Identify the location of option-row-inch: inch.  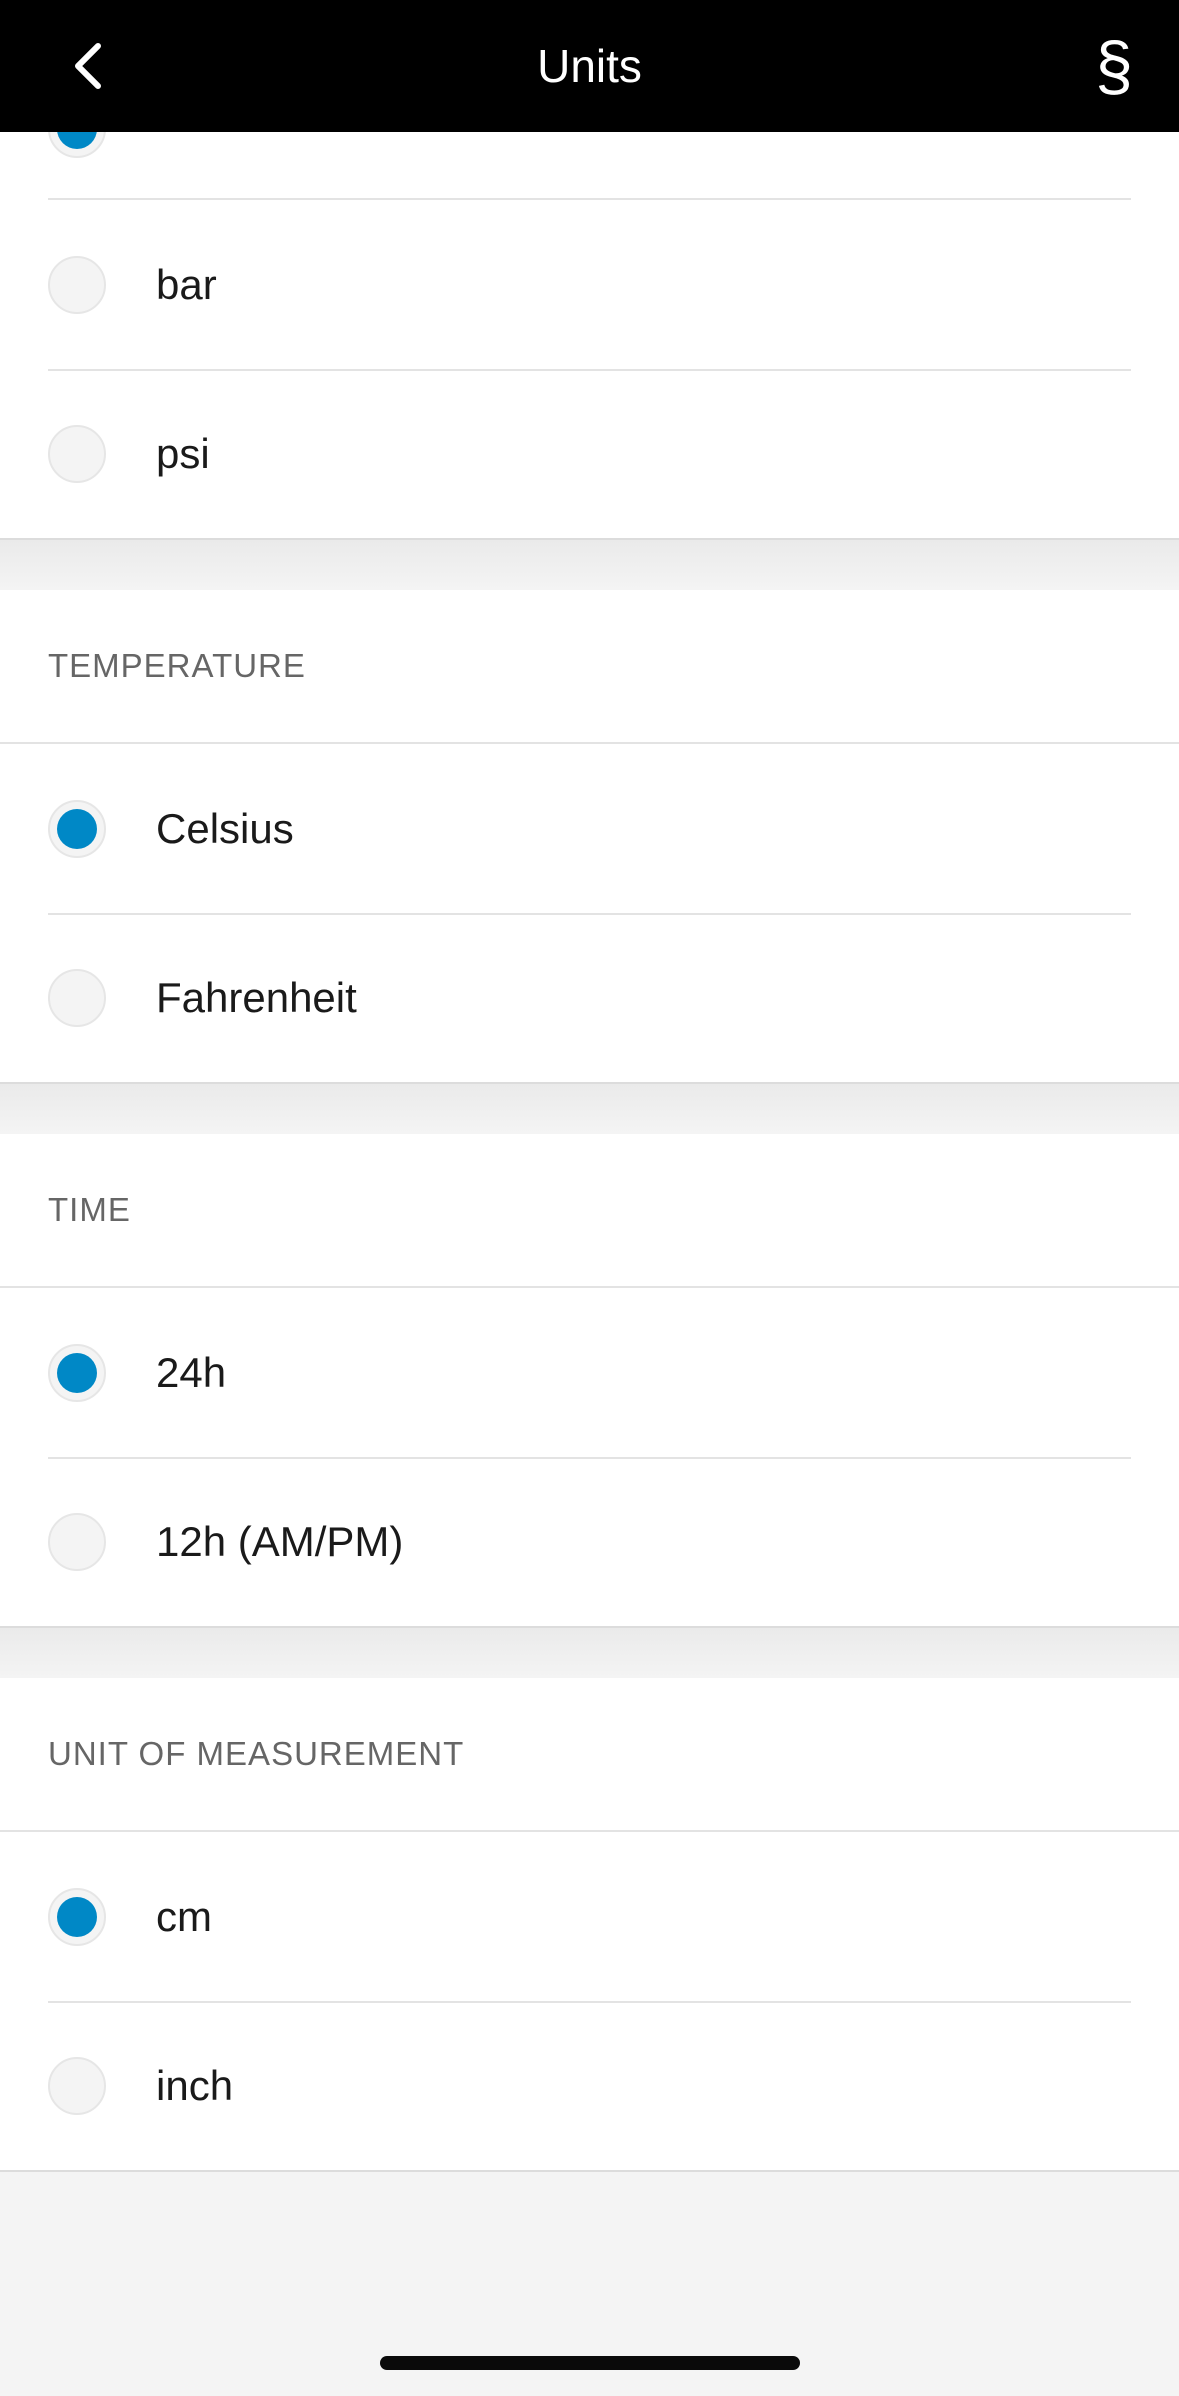
(589, 2085).